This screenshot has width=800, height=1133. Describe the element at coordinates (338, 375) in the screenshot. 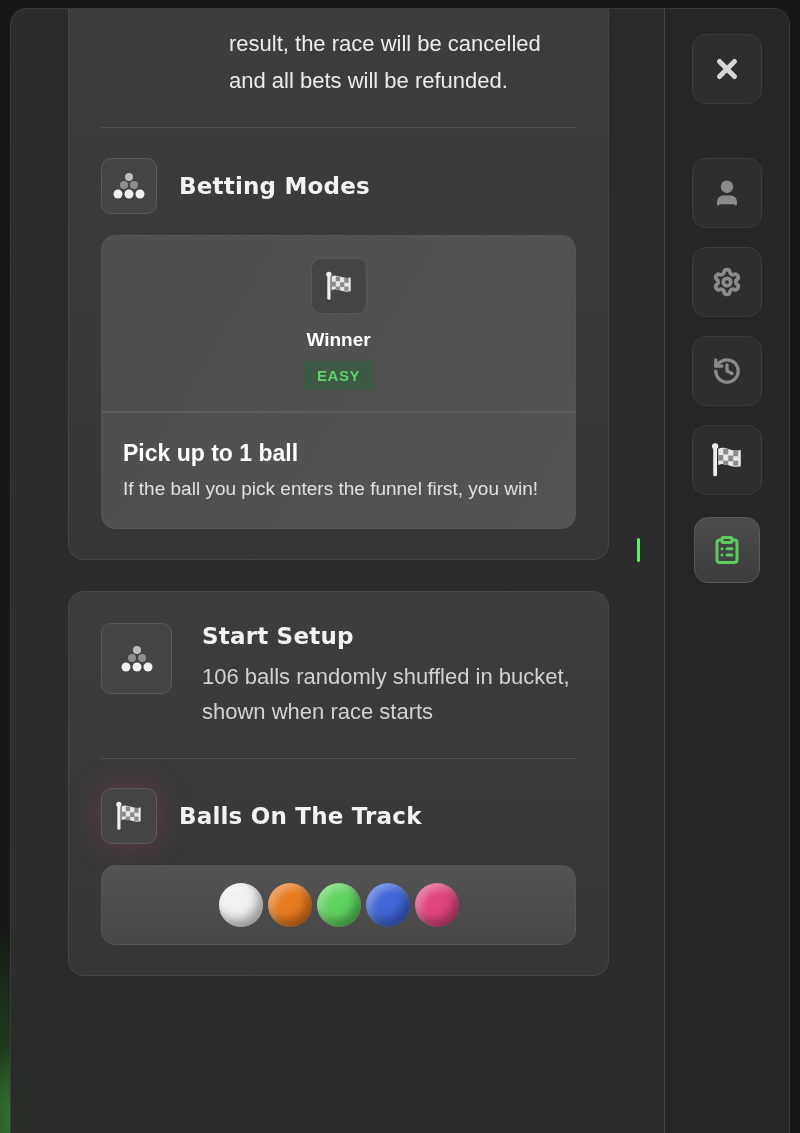

I see `difficulty-badge: EASY` at that location.